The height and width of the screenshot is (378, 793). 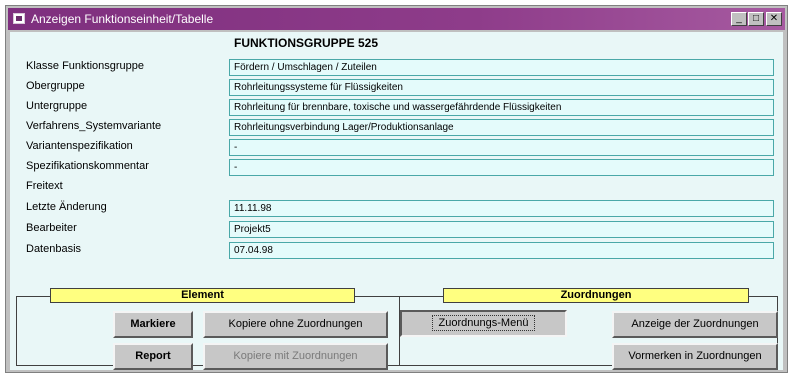 What do you see at coordinates (396, 19) in the screenshot?
I see `title-bar: Anzeigen Funktionseinheit/Tabelle _ □ ✕` at bounding box center [396, 19].